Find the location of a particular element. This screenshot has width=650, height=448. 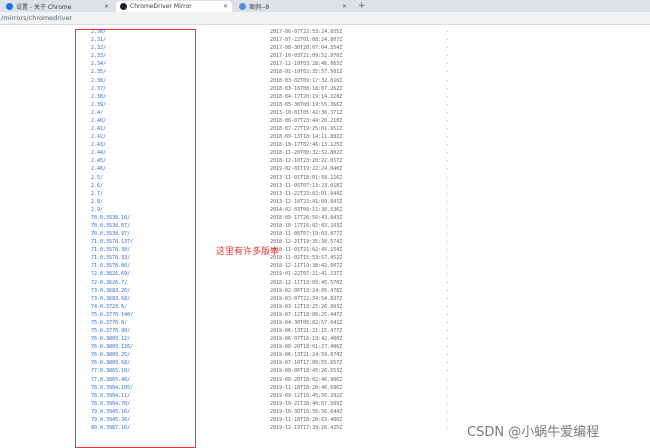

modified-date: 2018-10-17T16:02:03.103Z is located at coordinates (306, 226).